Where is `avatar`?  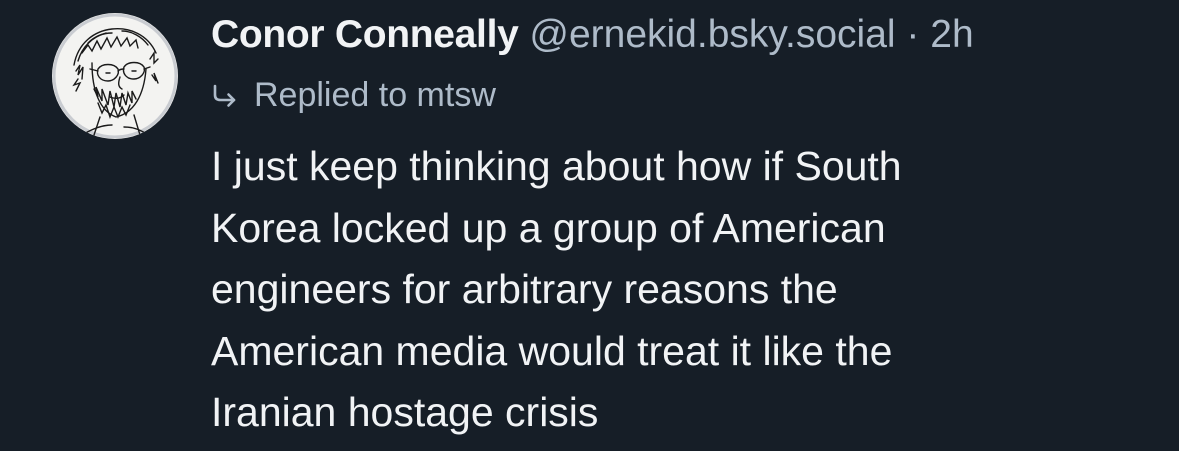
avatar is located at coordinates (115, 76).